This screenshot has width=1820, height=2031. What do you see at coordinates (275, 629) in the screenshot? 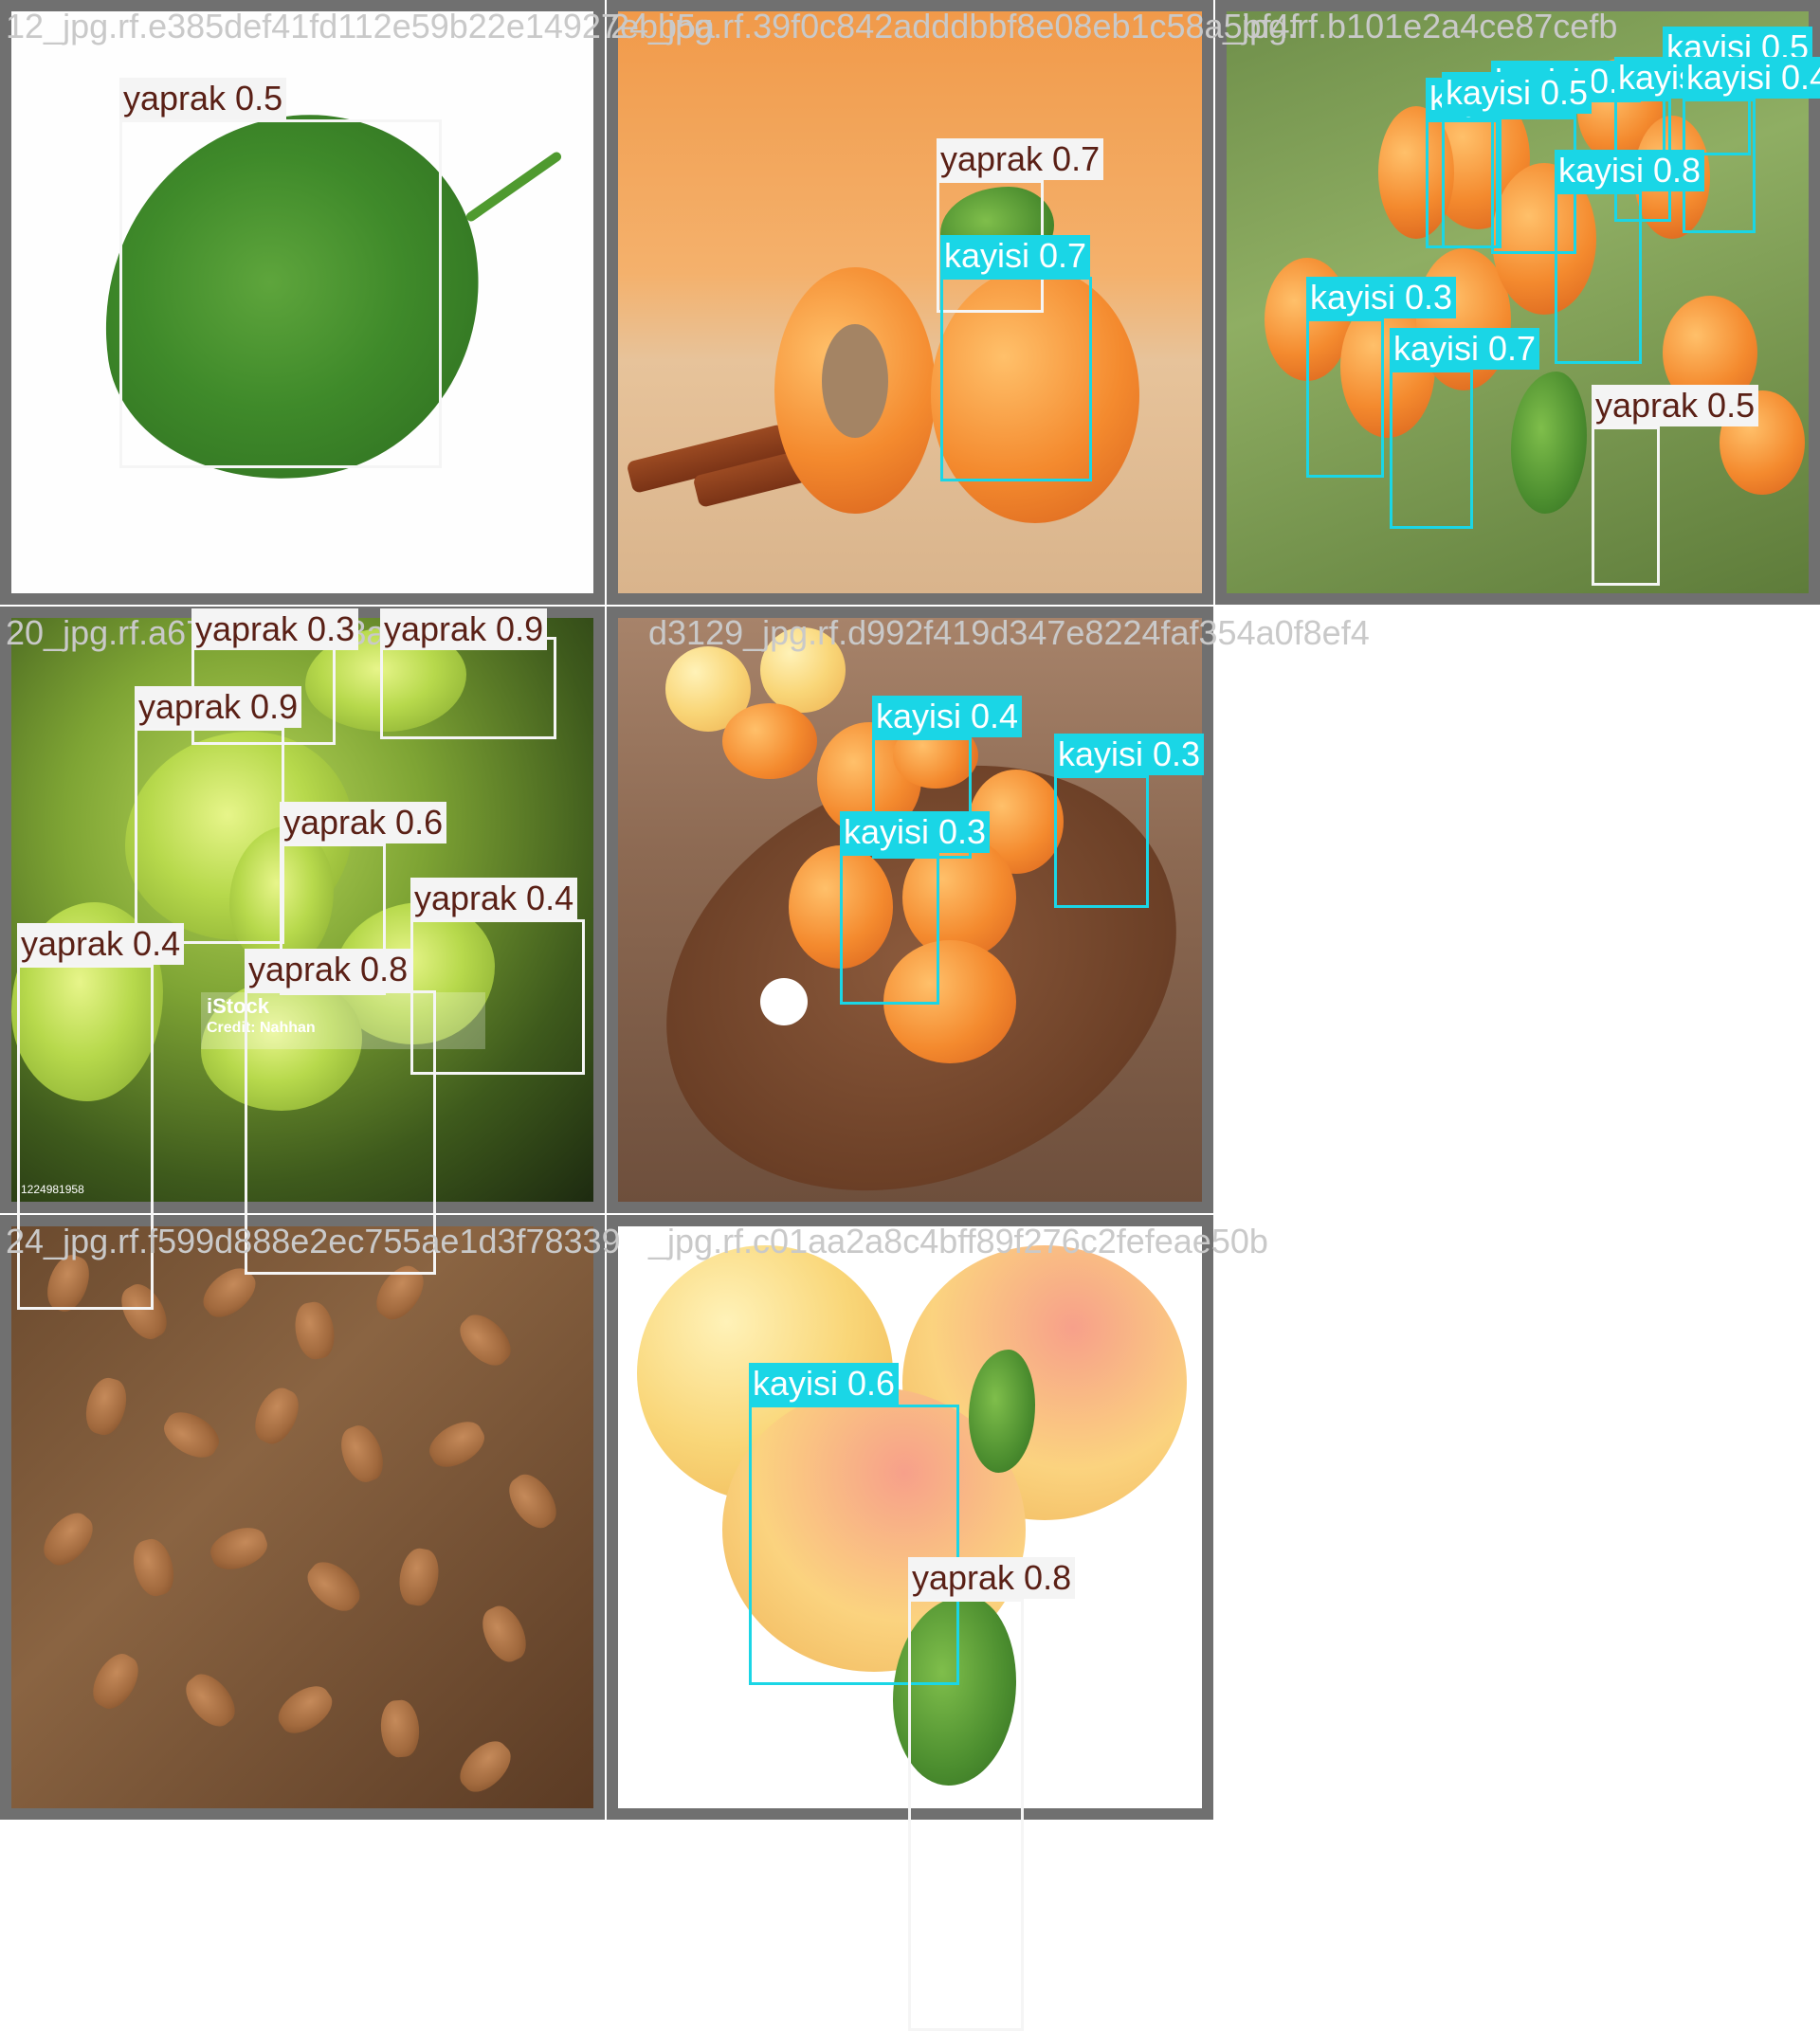
I see `yaprak-detection-label: yaprak 0.3` at bounding box center [275, 629].